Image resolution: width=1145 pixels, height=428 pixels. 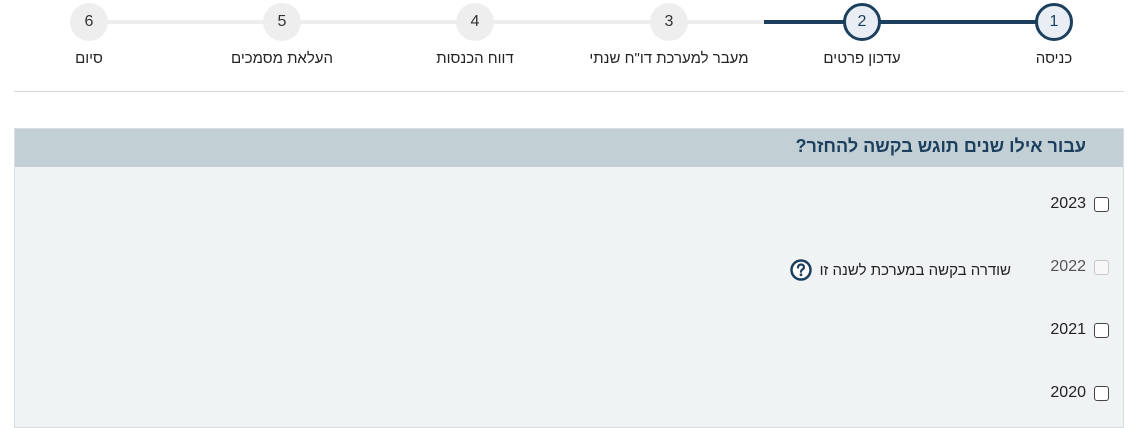 I want to click on step-label: העלאת מסמכים, so click(x=282, y=58).